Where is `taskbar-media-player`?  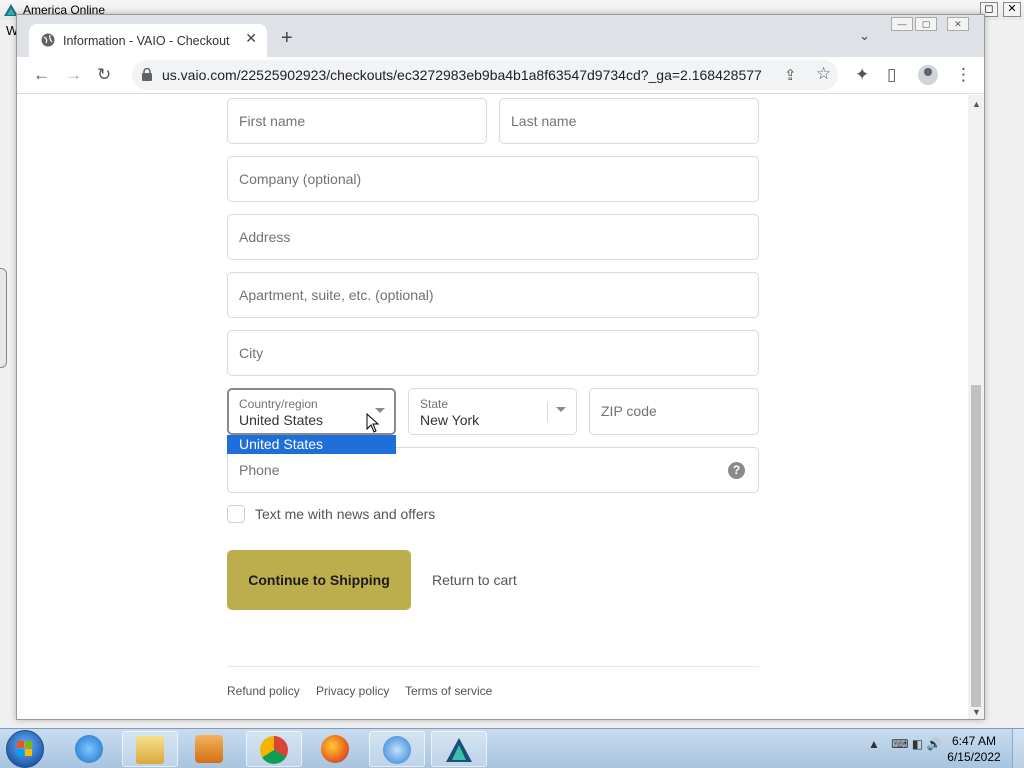
taskbar-media-player is located at coordinates (210, 749).